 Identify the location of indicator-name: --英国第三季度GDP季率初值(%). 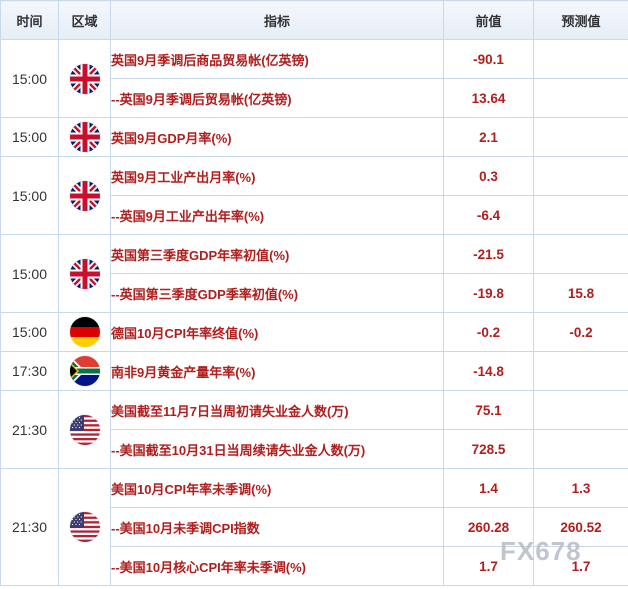
(277, 293).